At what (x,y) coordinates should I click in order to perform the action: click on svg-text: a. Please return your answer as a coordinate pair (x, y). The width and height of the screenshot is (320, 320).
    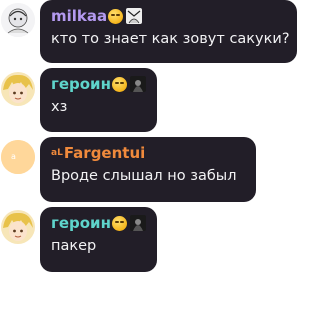
    Looking at the image, I should click on (13, 156).